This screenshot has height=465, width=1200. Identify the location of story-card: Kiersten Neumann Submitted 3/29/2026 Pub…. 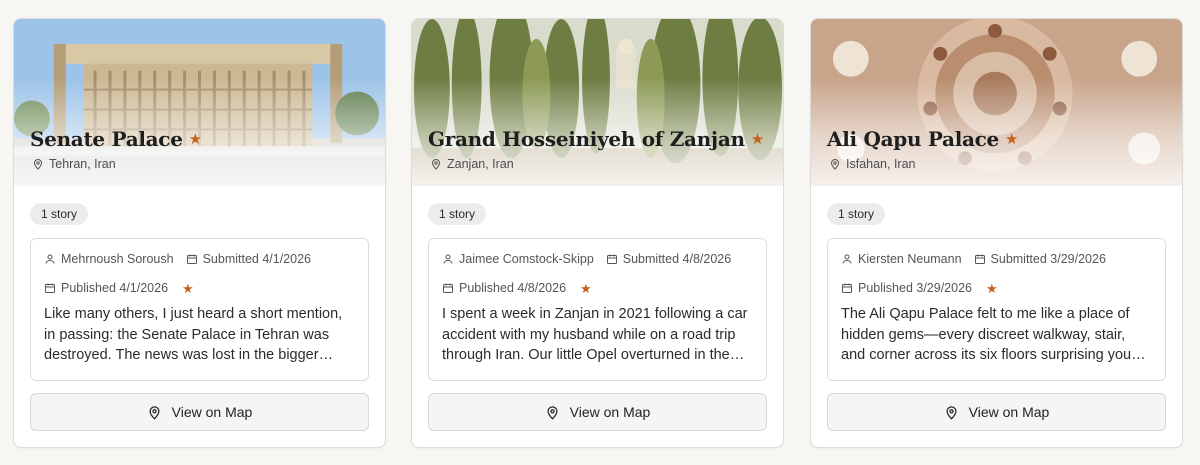
(996, 309).